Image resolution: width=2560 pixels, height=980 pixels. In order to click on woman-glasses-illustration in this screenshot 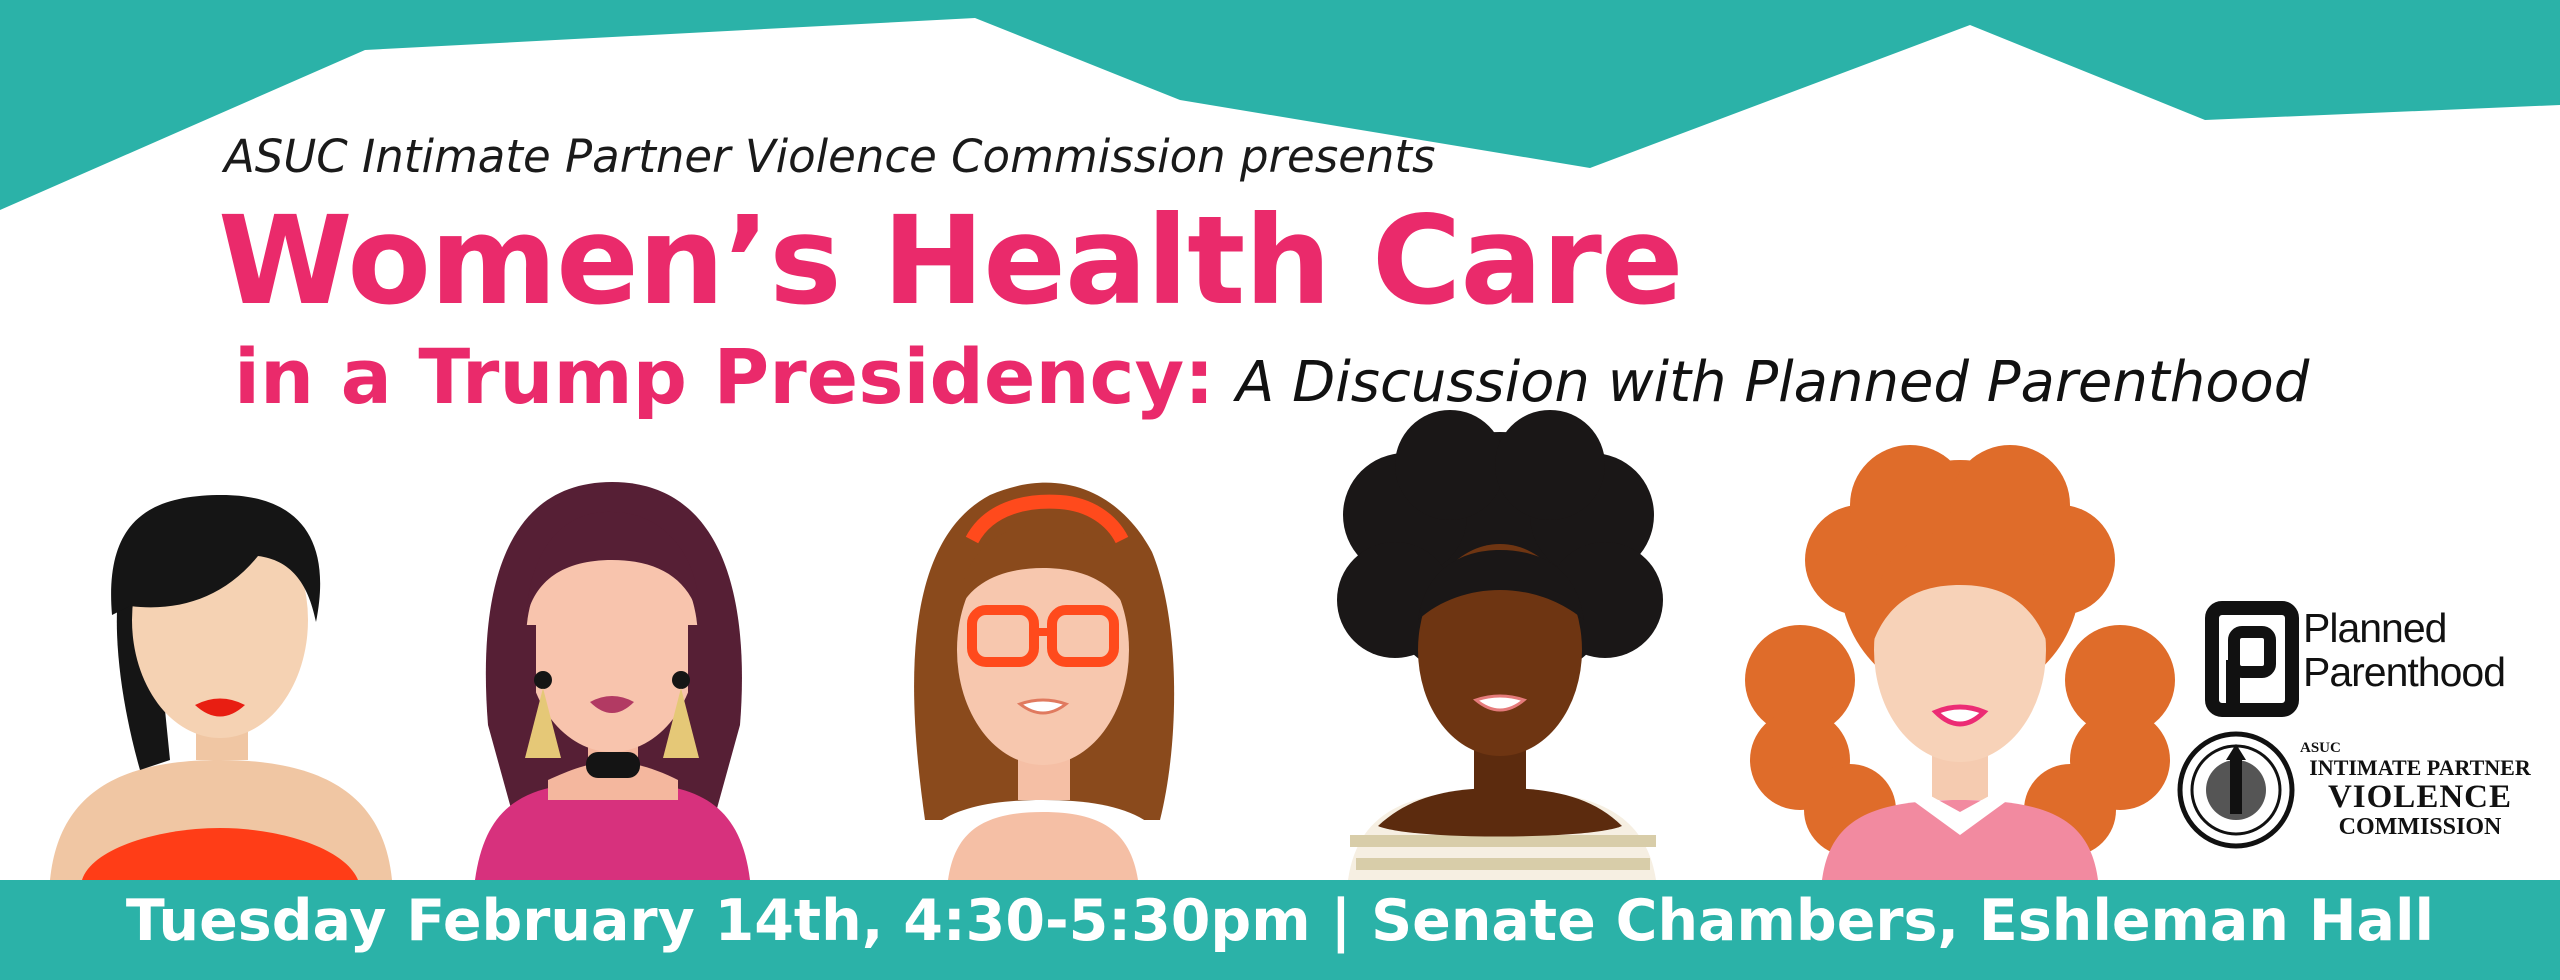, I will do `click(1043, 681)`.